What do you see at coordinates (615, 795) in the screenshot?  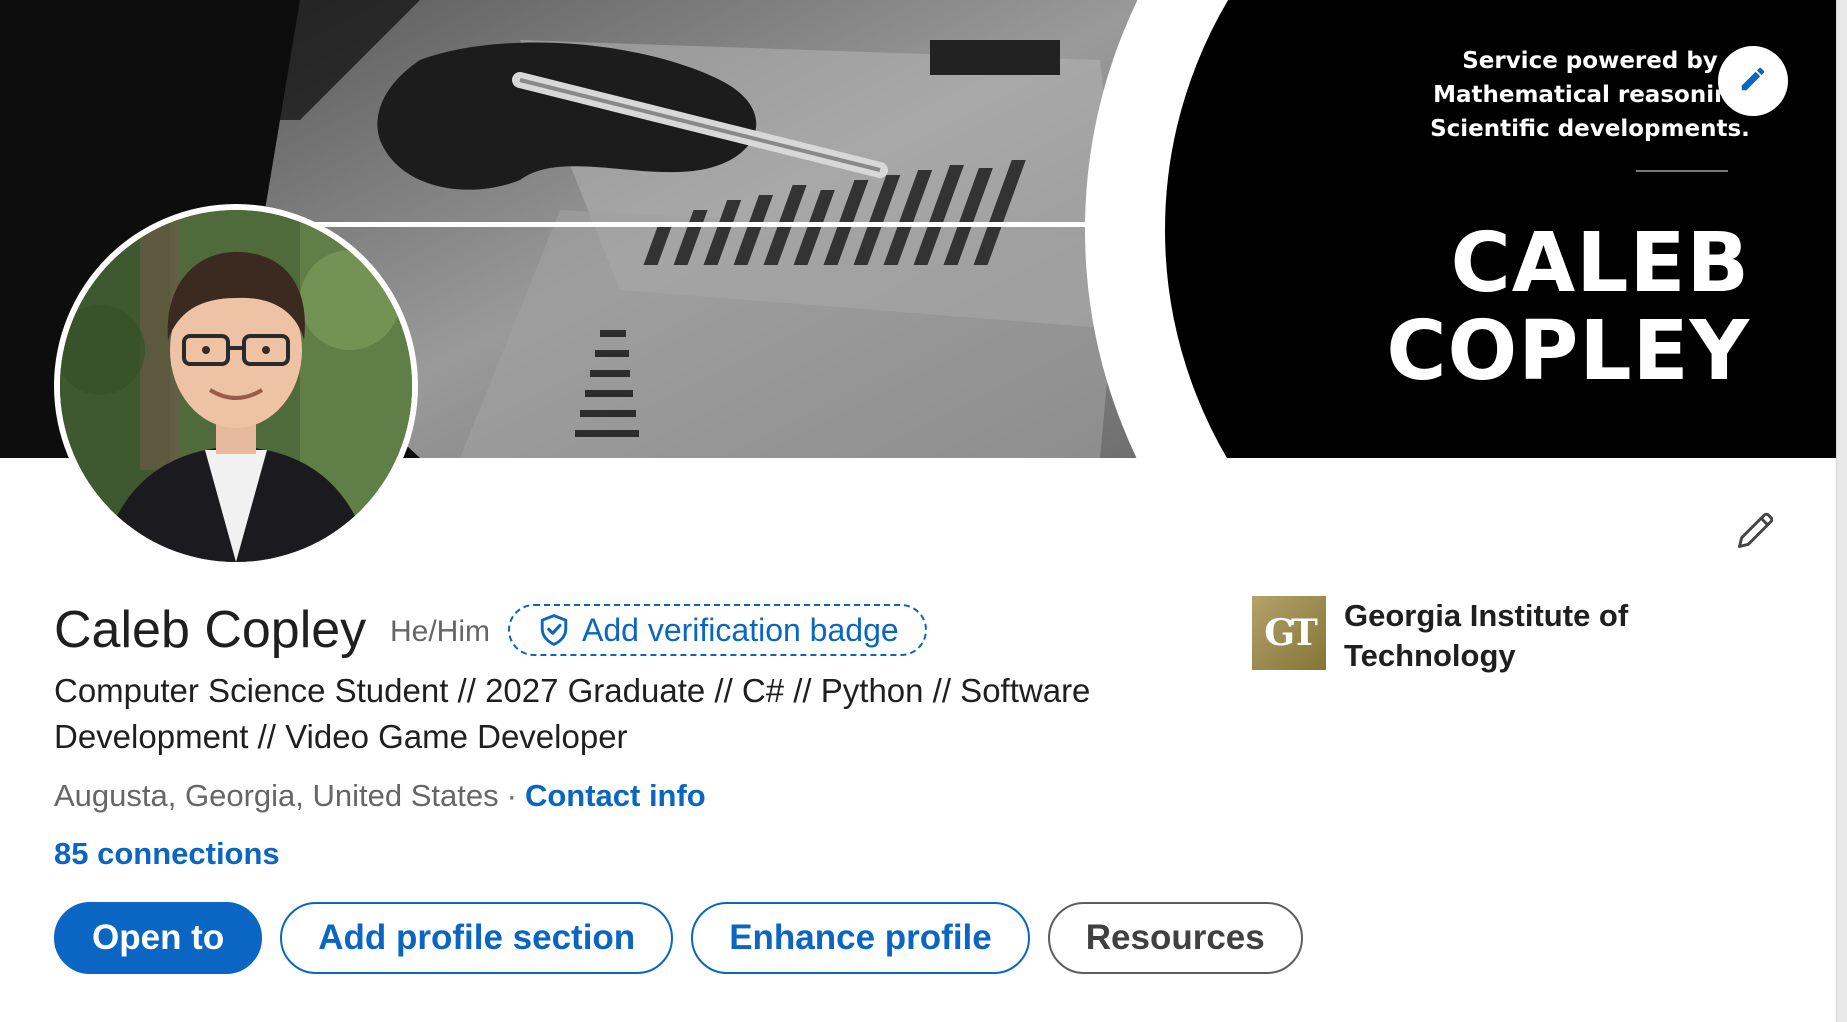 I see `contact-info-link: Contact info` at bounding box center [615, 795].